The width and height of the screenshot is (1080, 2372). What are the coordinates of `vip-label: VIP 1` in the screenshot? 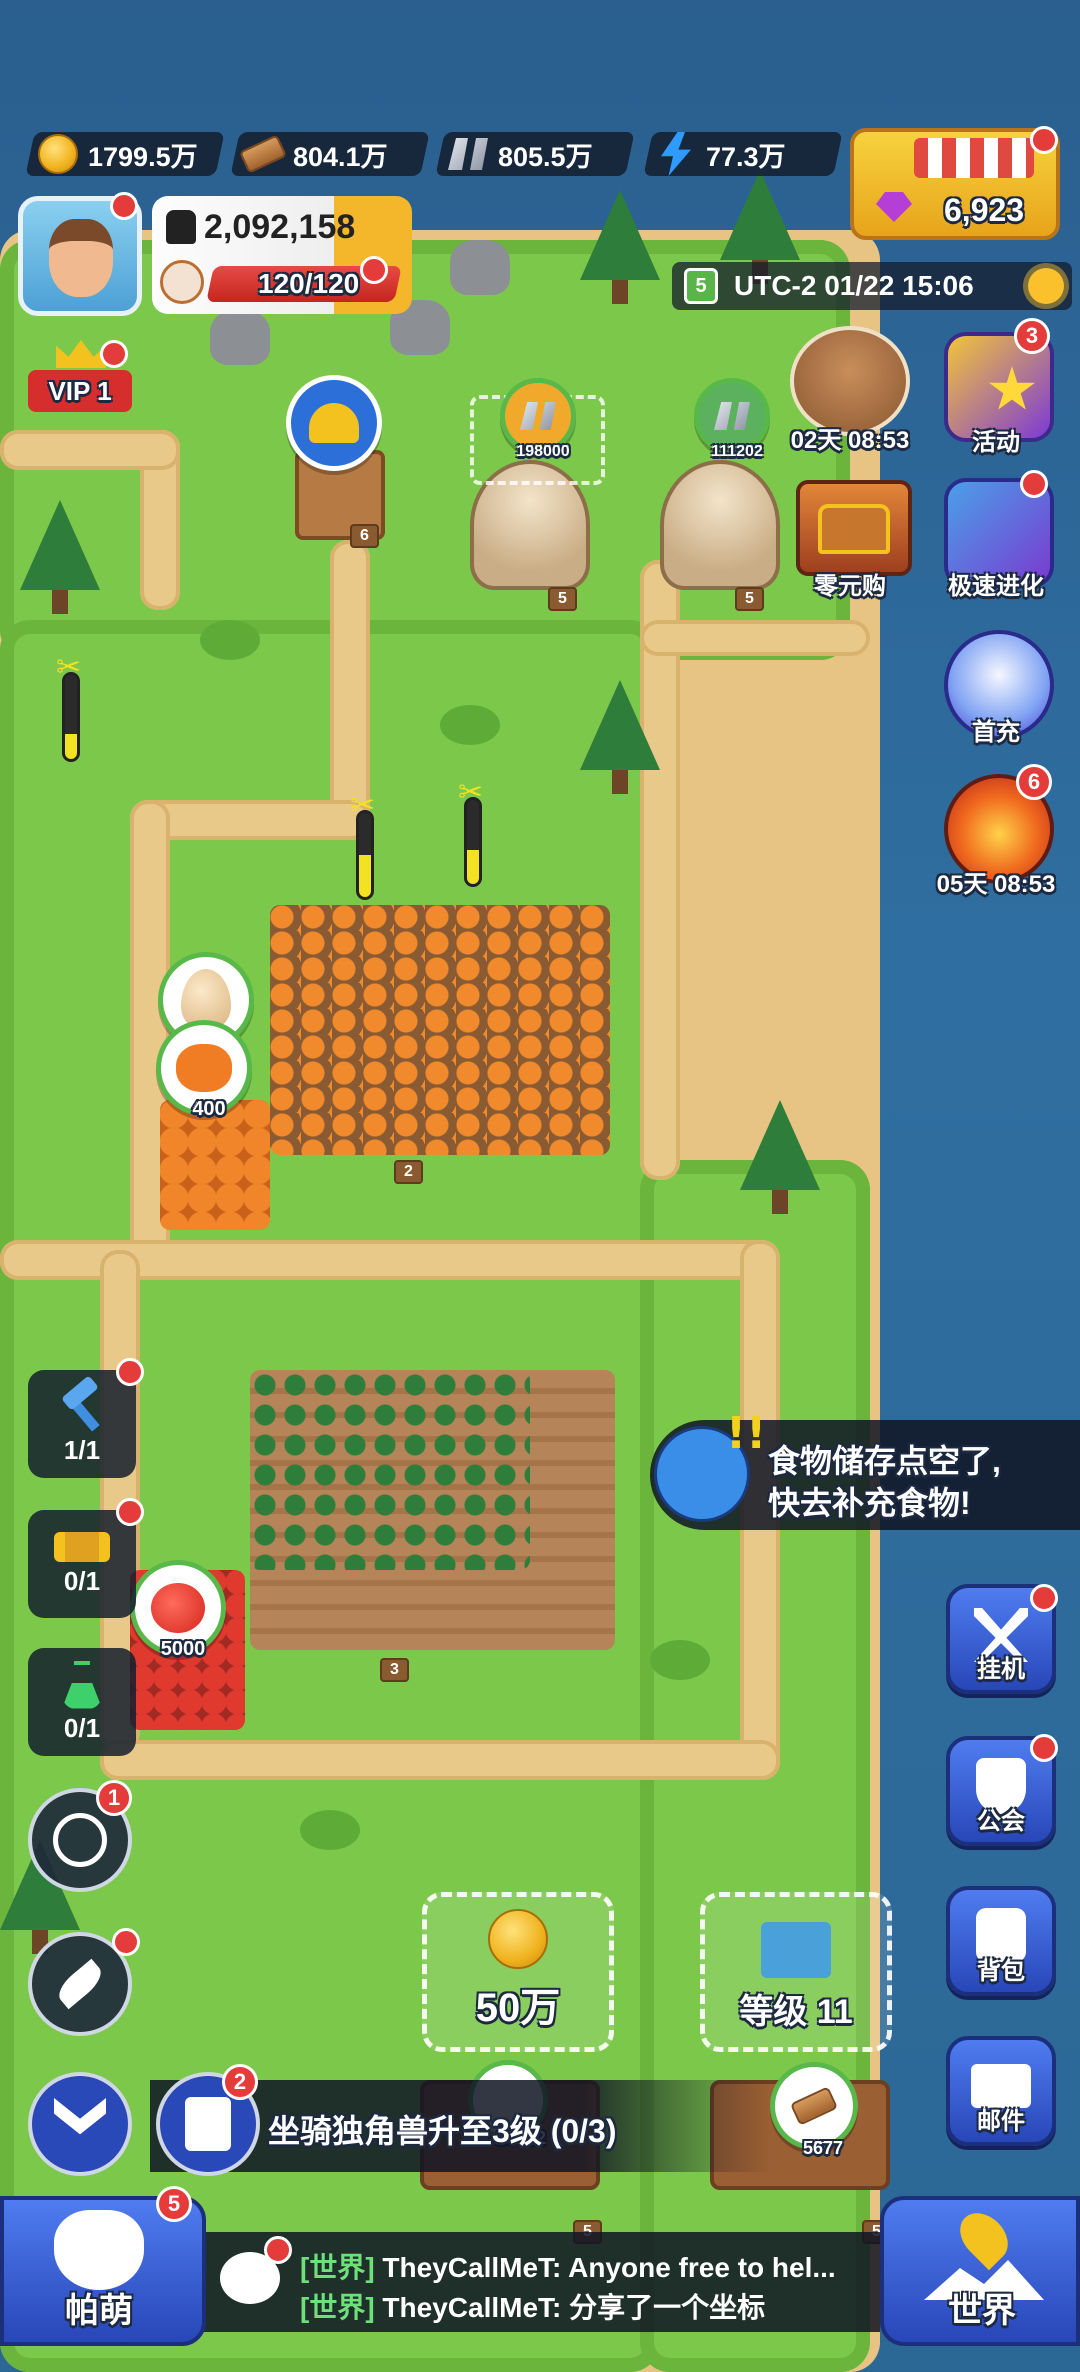 It's located at (80, 391).